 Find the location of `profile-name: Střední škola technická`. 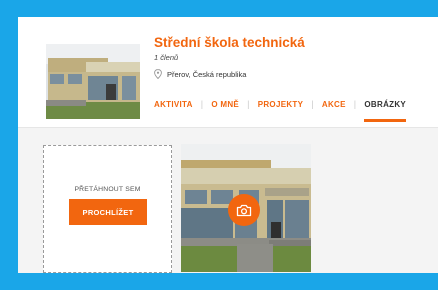

profile-name: Střední škola technická is located at coordinates (229, 42).